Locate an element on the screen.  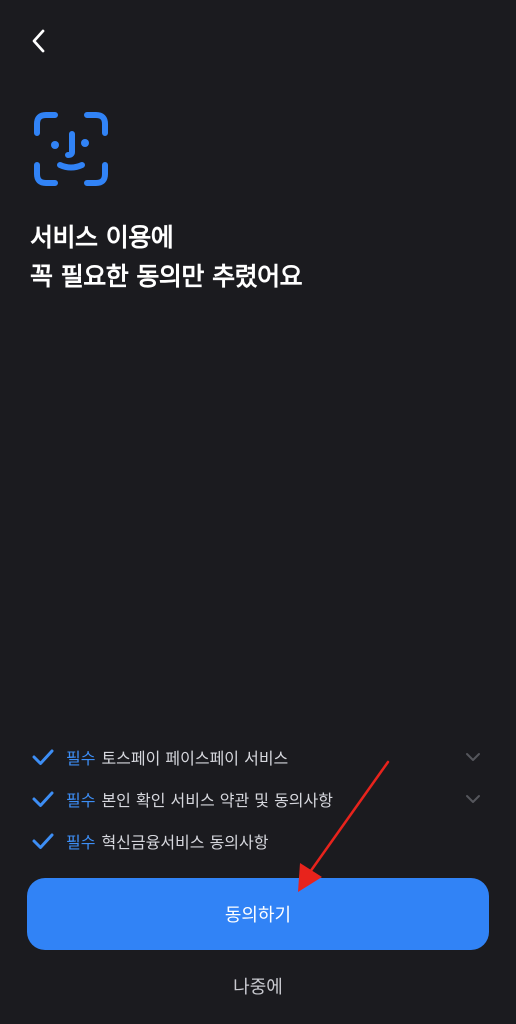
term-item-innovative-finance: 필수 혁신금융서비스 동의사항 is located at coordinates (260, 841).